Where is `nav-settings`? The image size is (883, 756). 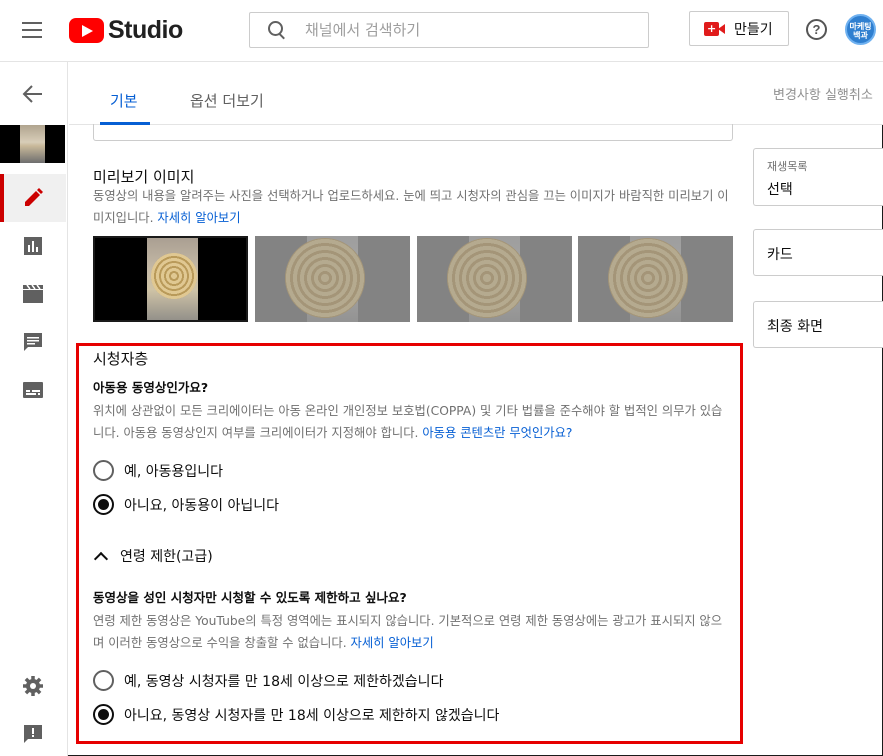
nav-settings is located at coordinates (33, 686).